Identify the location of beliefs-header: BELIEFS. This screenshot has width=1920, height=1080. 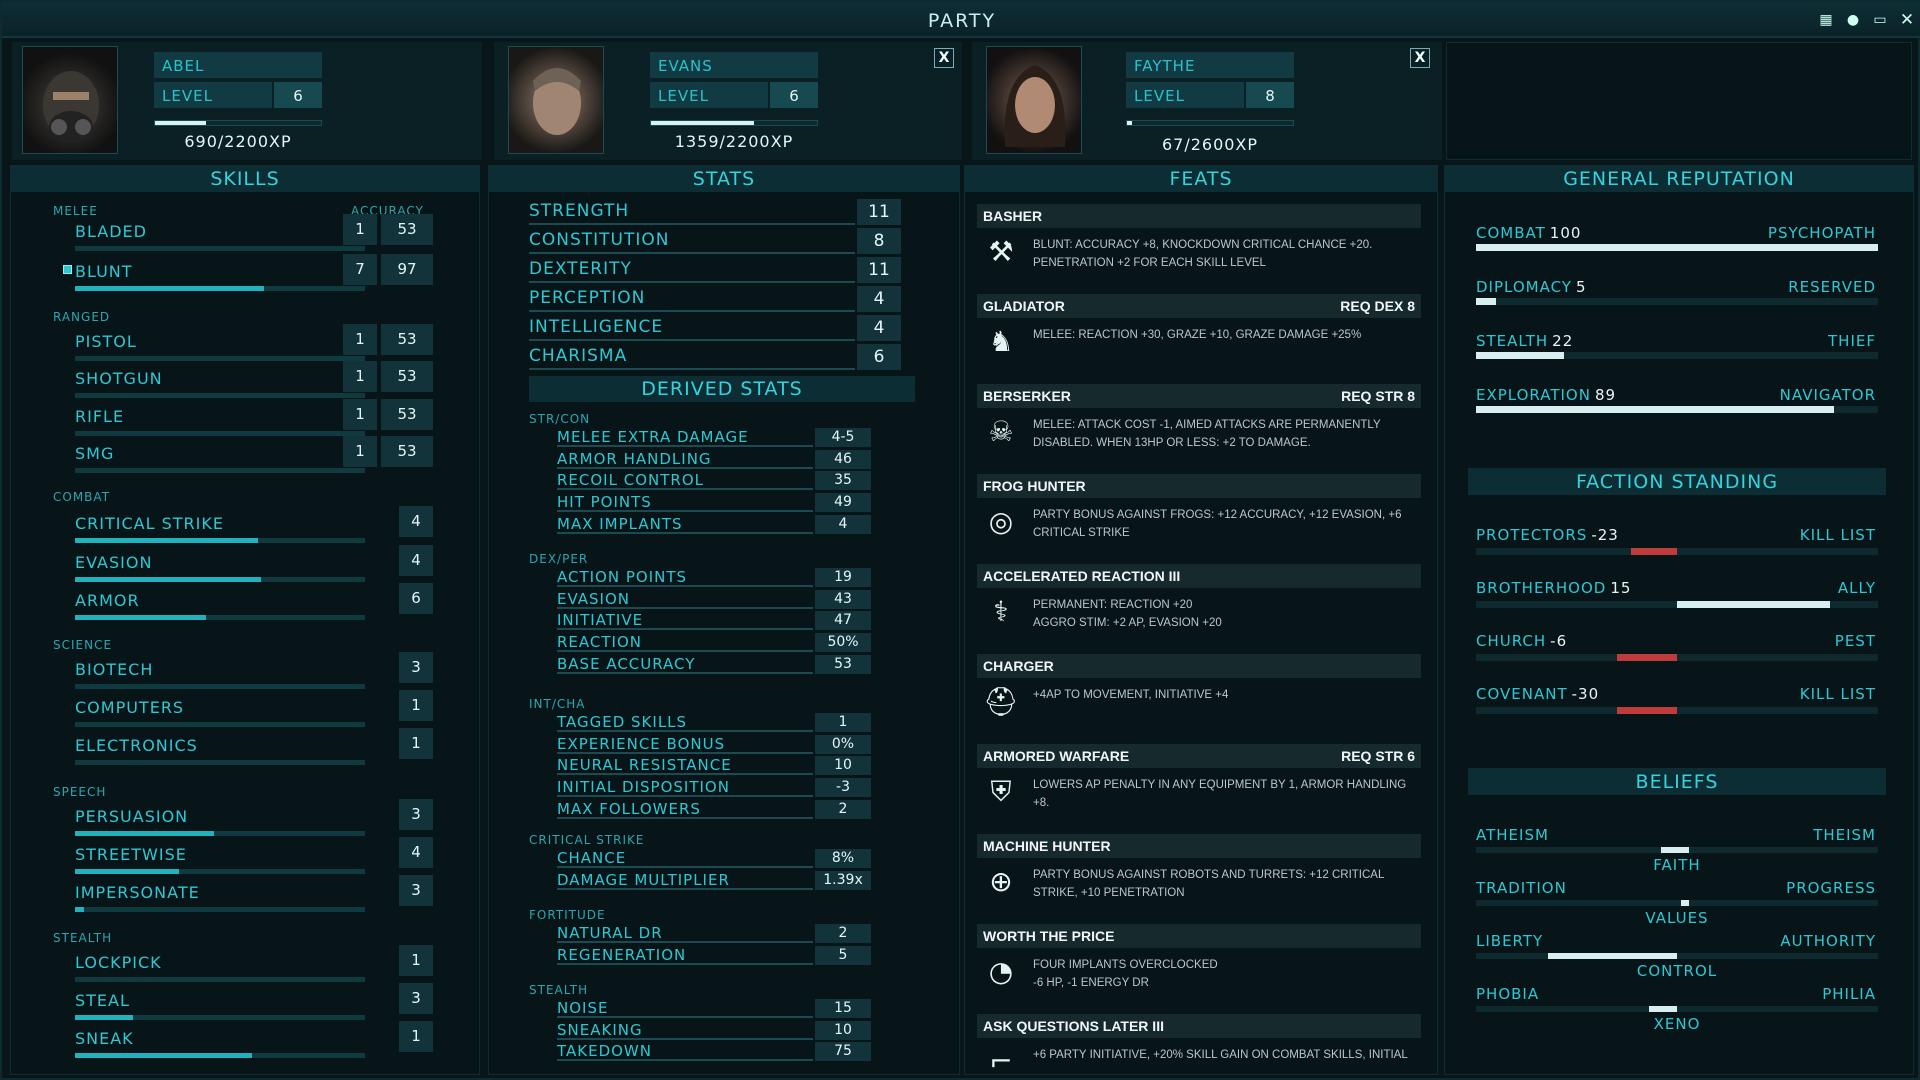
(1677, 781).